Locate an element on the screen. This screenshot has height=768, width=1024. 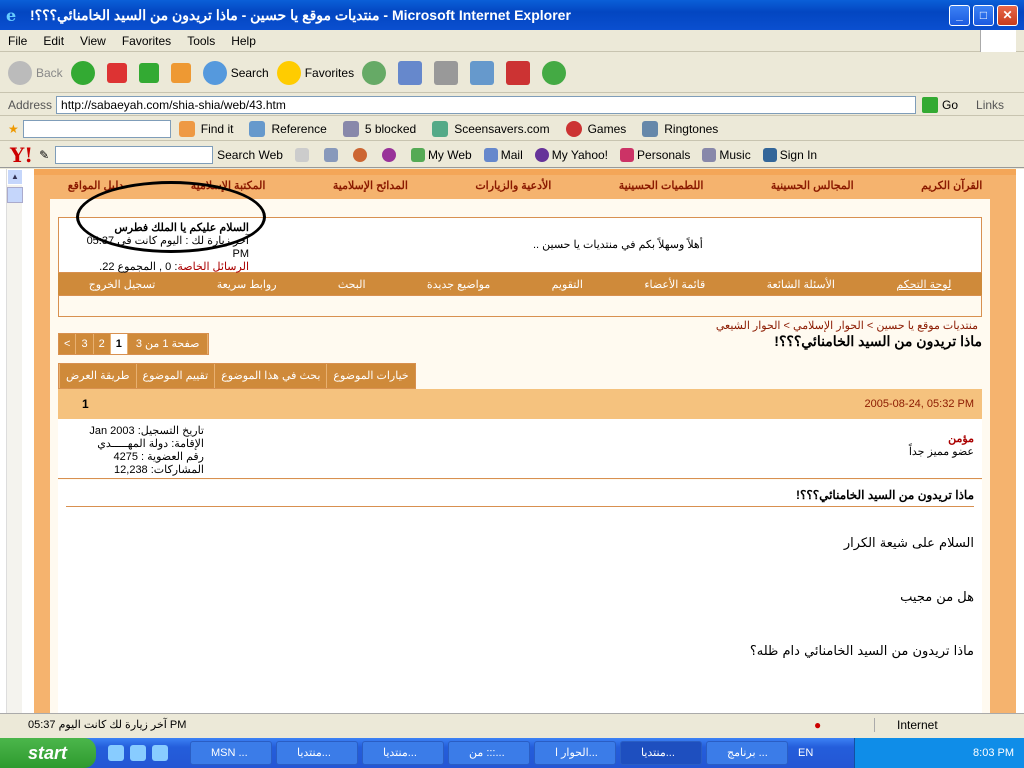
stop-button is located at coordinates (118, 72).